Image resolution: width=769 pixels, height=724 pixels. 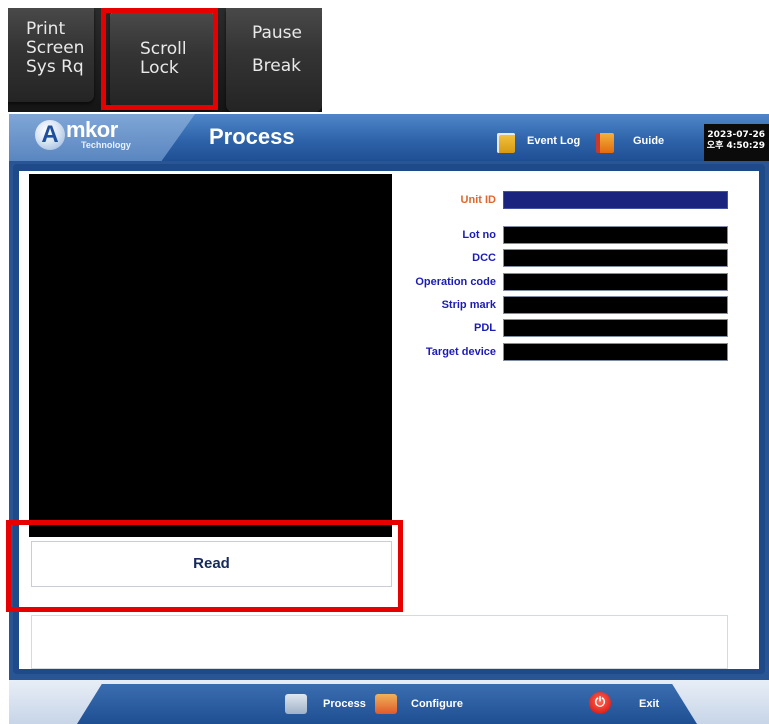 What do you see at coordinates (437, 704) in the screenshot?
I see `configure-nav-button: Configure` at bounding box center [437, 704].